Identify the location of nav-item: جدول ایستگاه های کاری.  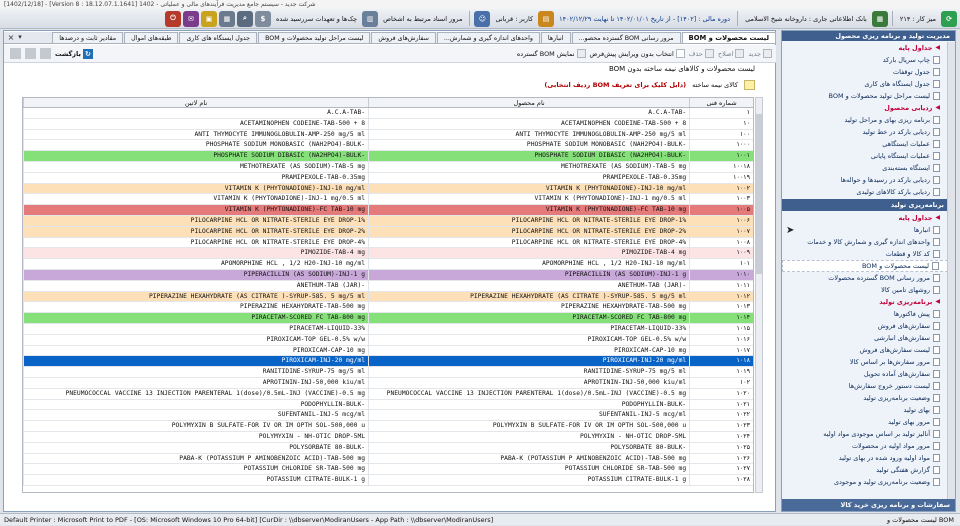
(865, 84).